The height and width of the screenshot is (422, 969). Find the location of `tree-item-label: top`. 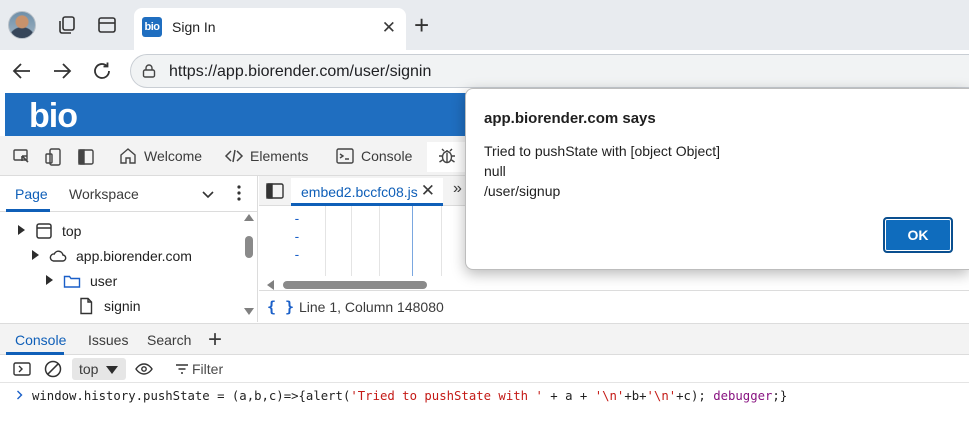

tree-item-label: top is located at coordinates (72, 231).